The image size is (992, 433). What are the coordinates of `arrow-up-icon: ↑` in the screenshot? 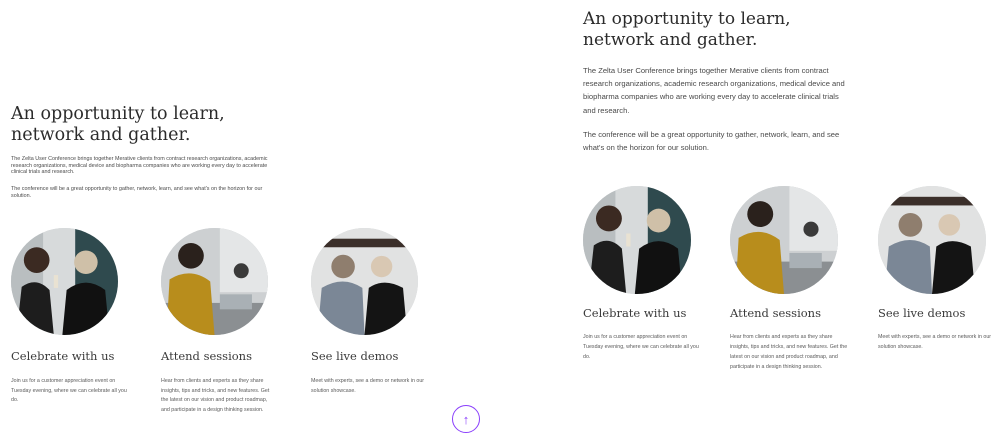 It's located at (466, 419).